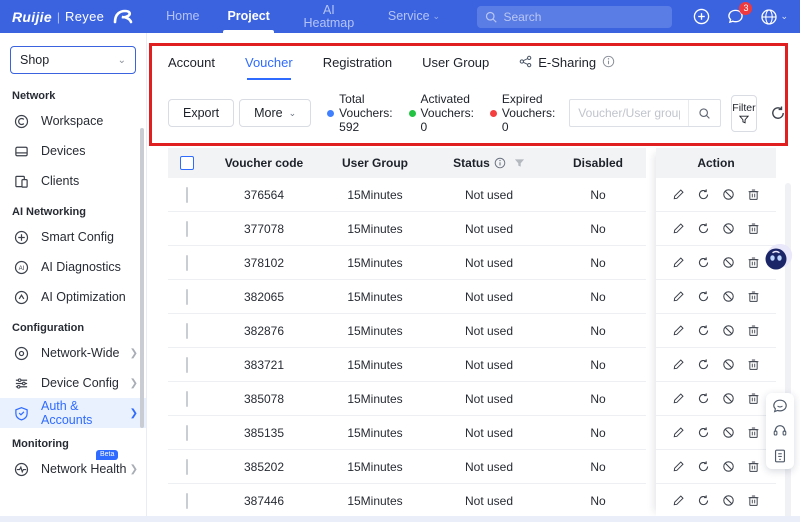 Image resolution: width=800 pixels, height=522 pixels. I want to click on voucher-search-input, so click(629, 113).